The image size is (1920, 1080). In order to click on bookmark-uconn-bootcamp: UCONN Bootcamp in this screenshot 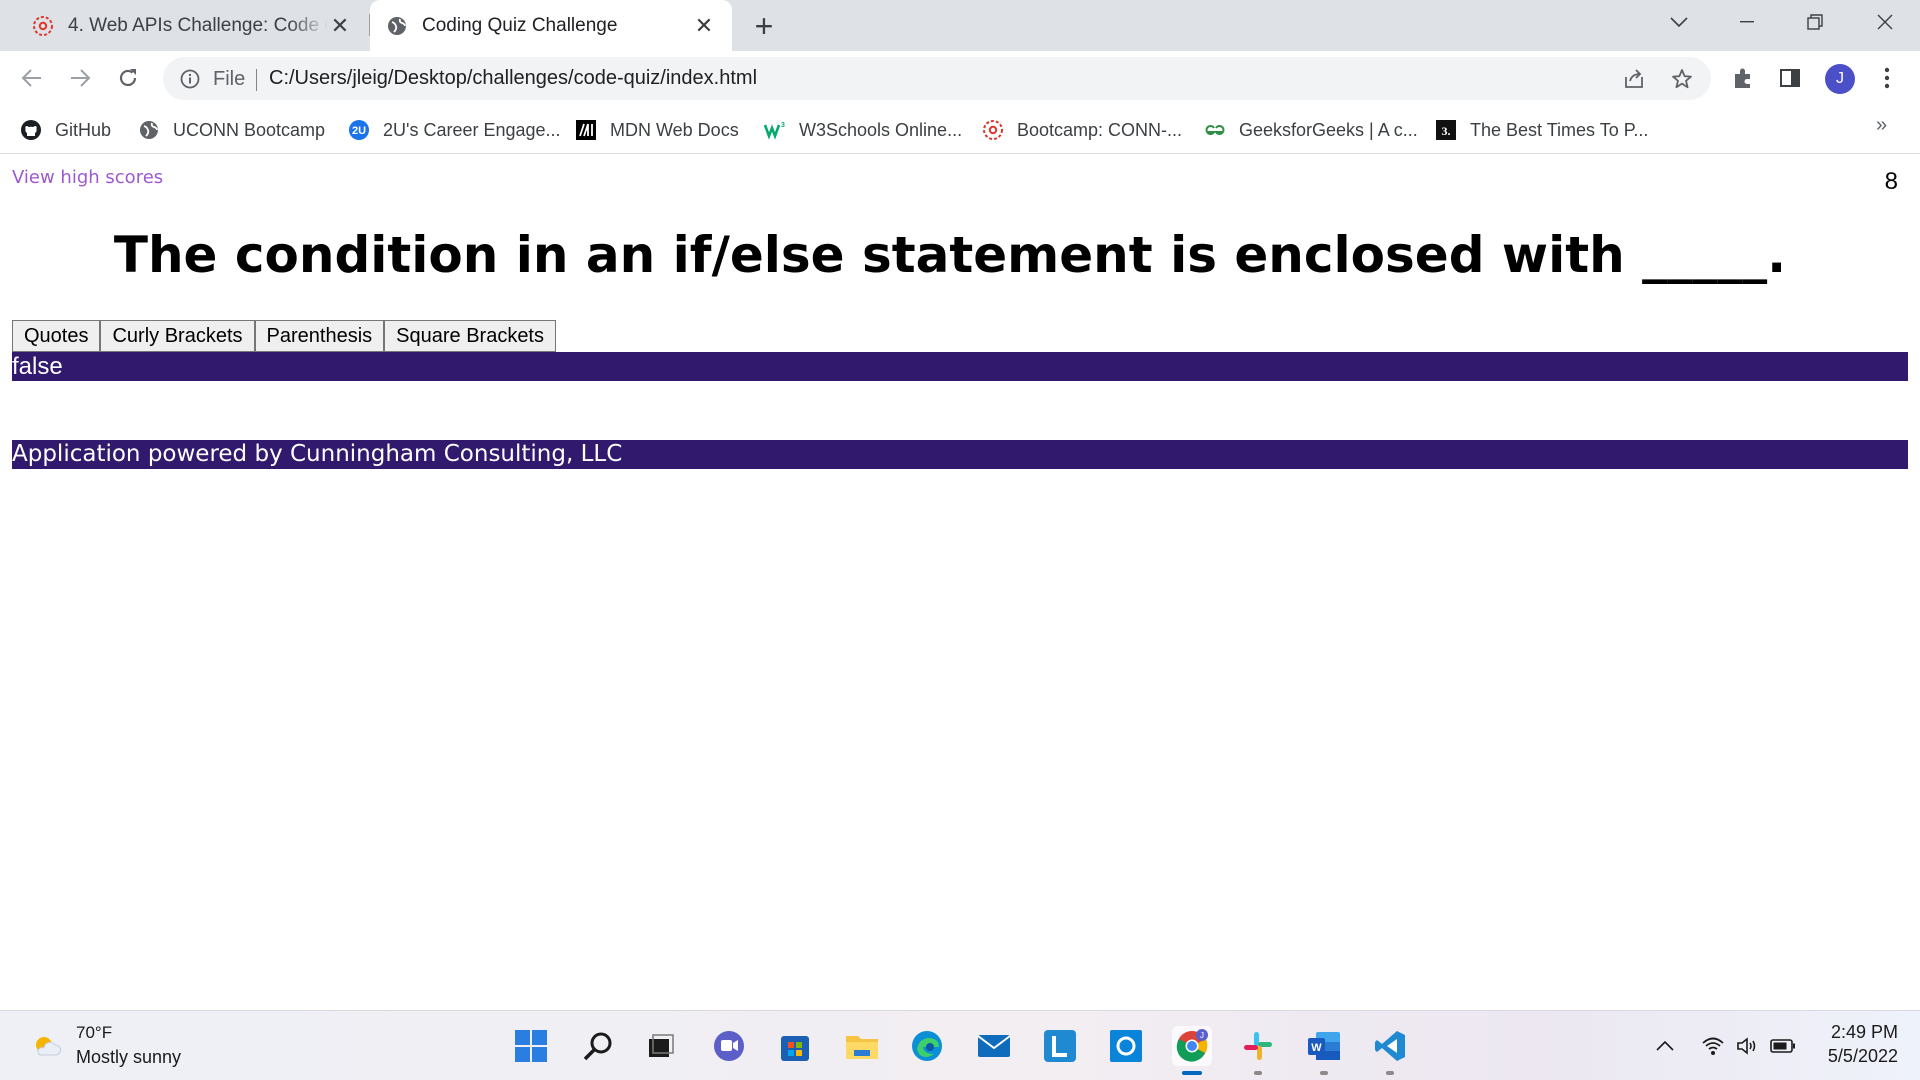, I will do `click(231, 130)`.